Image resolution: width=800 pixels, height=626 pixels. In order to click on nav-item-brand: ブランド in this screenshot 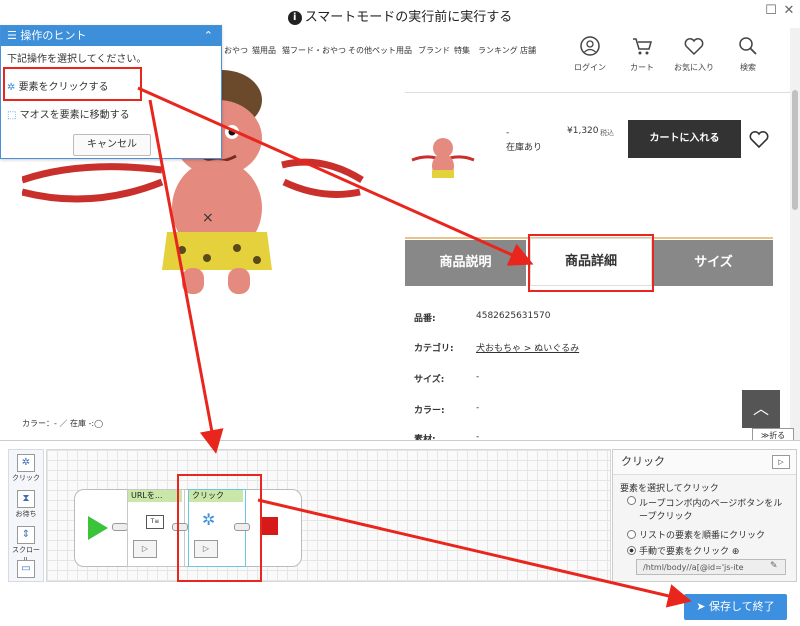, I will do `click(434, 50)`.